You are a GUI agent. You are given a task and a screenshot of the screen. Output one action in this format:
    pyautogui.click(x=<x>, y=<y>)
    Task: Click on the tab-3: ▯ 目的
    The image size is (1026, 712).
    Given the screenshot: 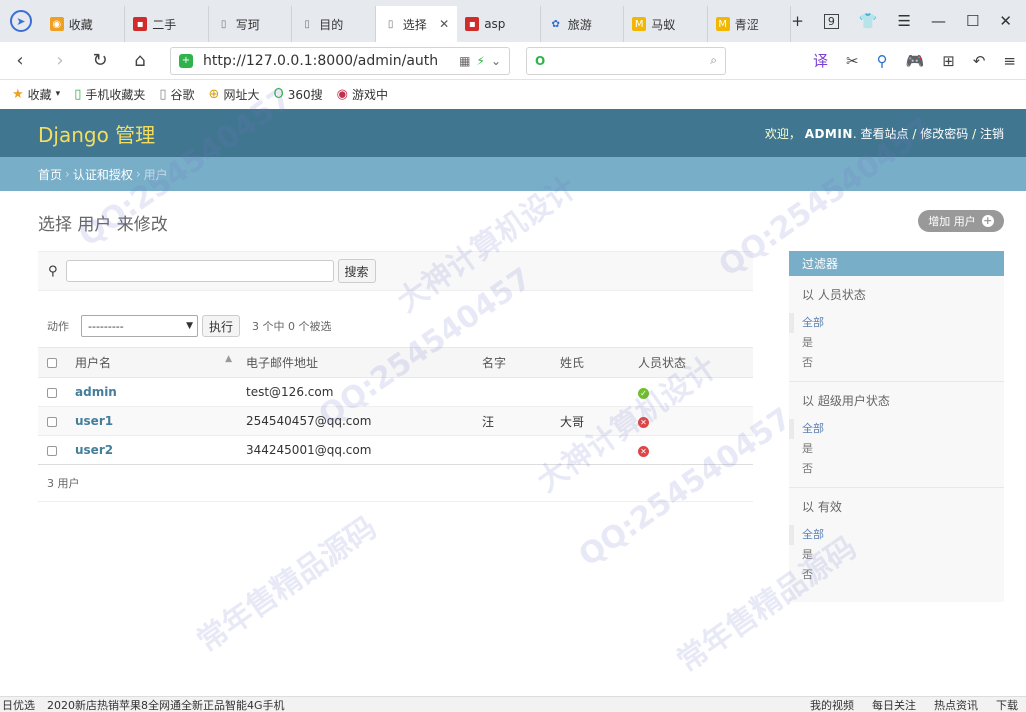 What is the action you would take?
    pyautogui.click(x=334, y=24)
    